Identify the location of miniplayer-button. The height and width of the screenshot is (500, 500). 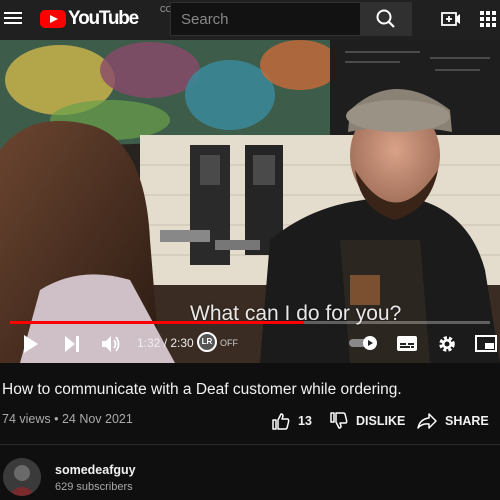
(486, 346).